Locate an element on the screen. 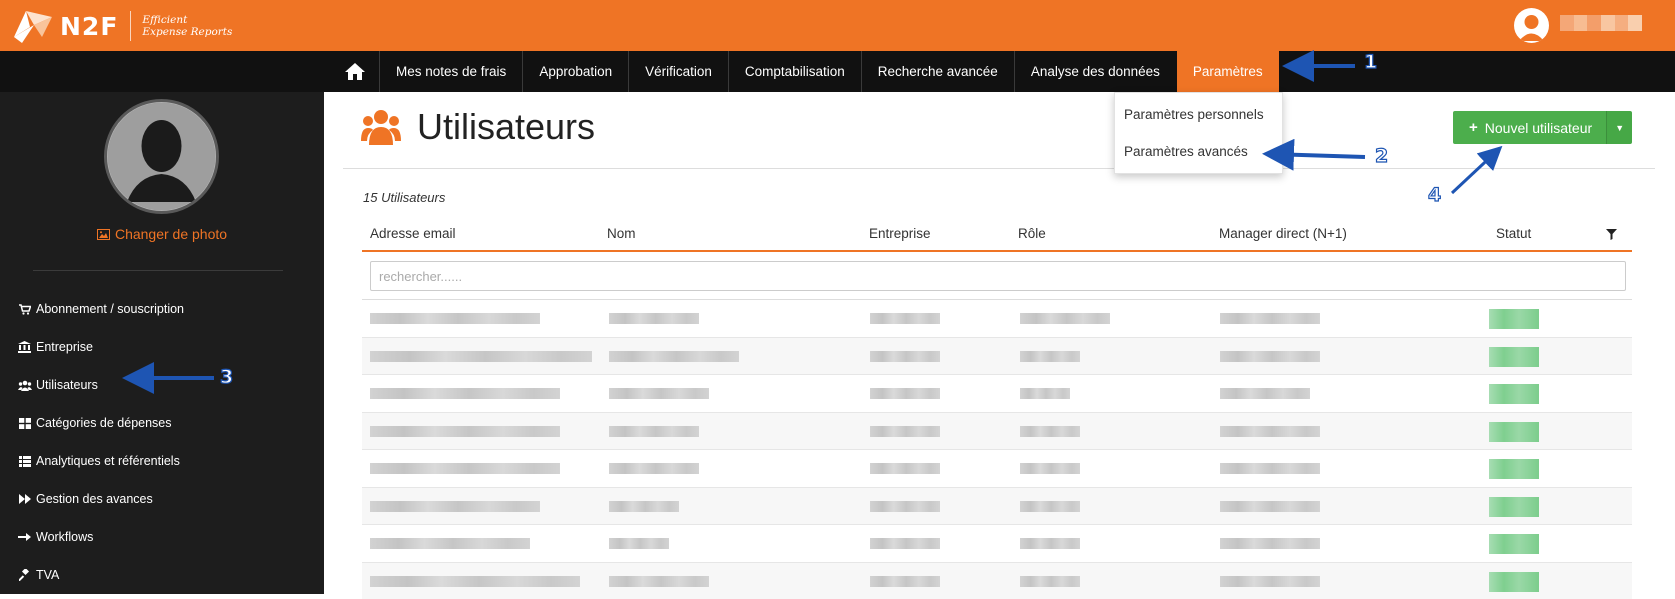 The image size is (1675, 599). annotation-label-1: 1 is located at coordinates (1370, 62).